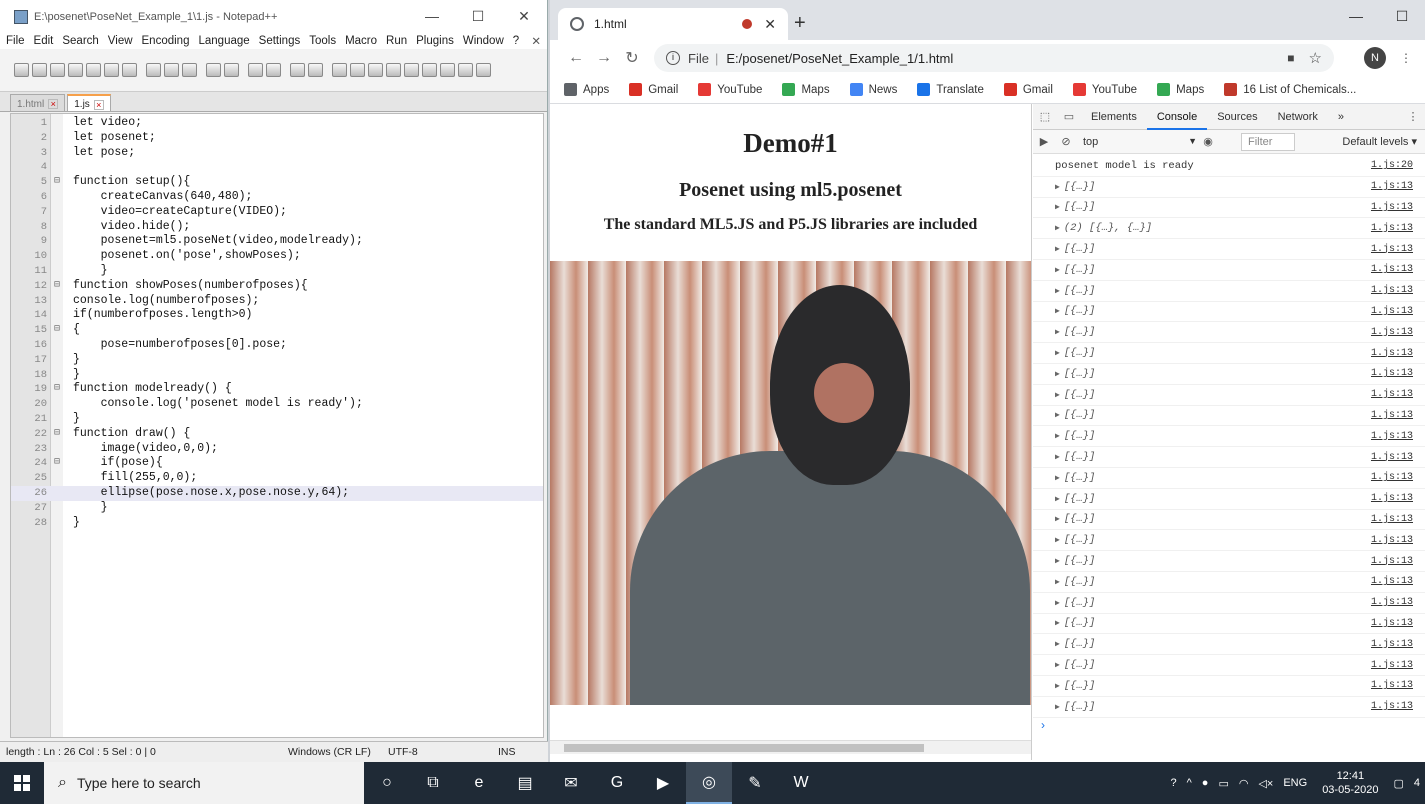  What do you see at coordinates (1177, 117) in the screenshot?
I see `devtools-tab-console: Console` at bounding box center [1177, 117].